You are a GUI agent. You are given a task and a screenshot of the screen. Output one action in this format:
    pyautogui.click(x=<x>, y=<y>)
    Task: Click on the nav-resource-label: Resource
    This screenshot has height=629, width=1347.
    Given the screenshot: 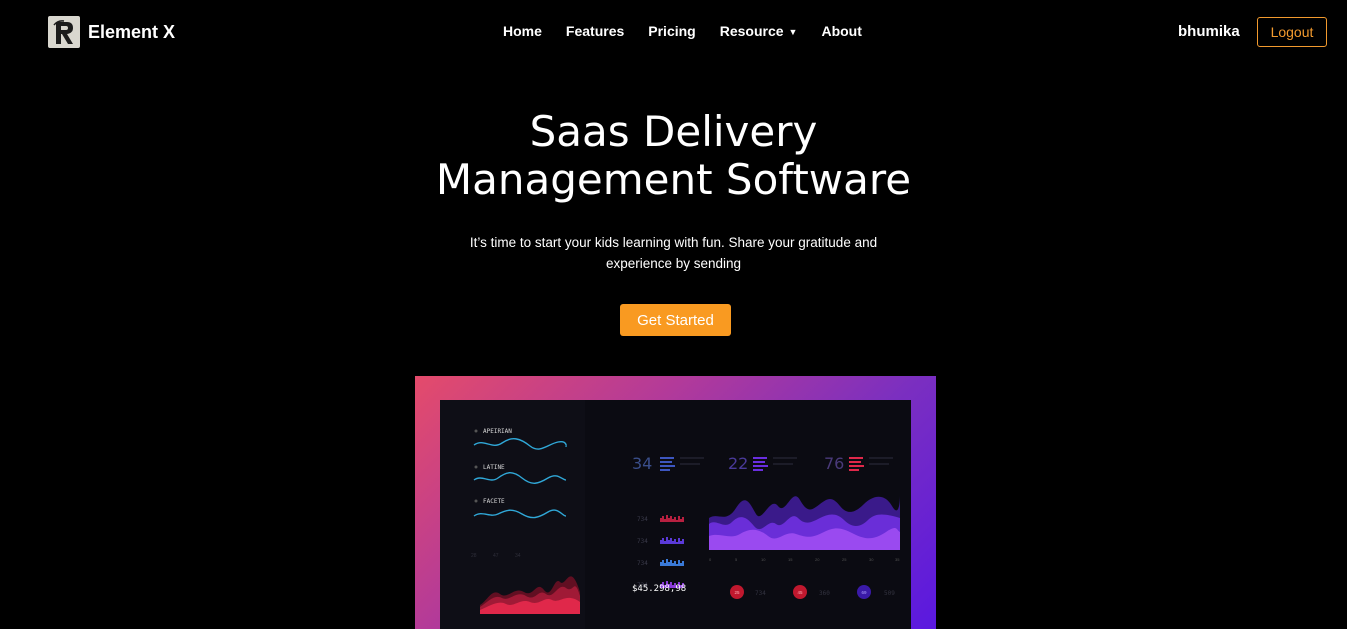 What is the action you would take?
    pyautogui.click(x=751, y=31)
    